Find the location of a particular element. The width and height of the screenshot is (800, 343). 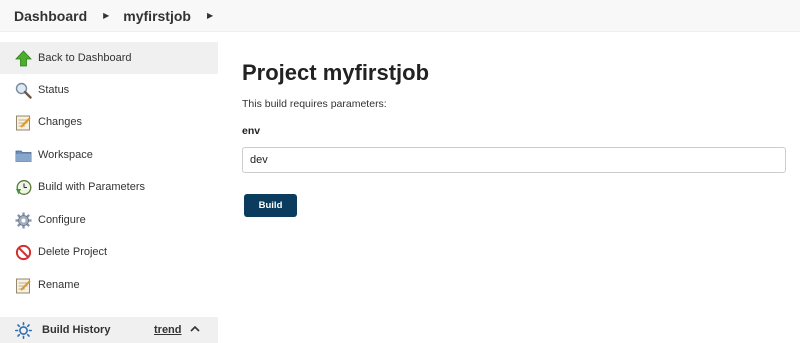

sidebar-item-rename: Rename is located at coordinates (109, 285).